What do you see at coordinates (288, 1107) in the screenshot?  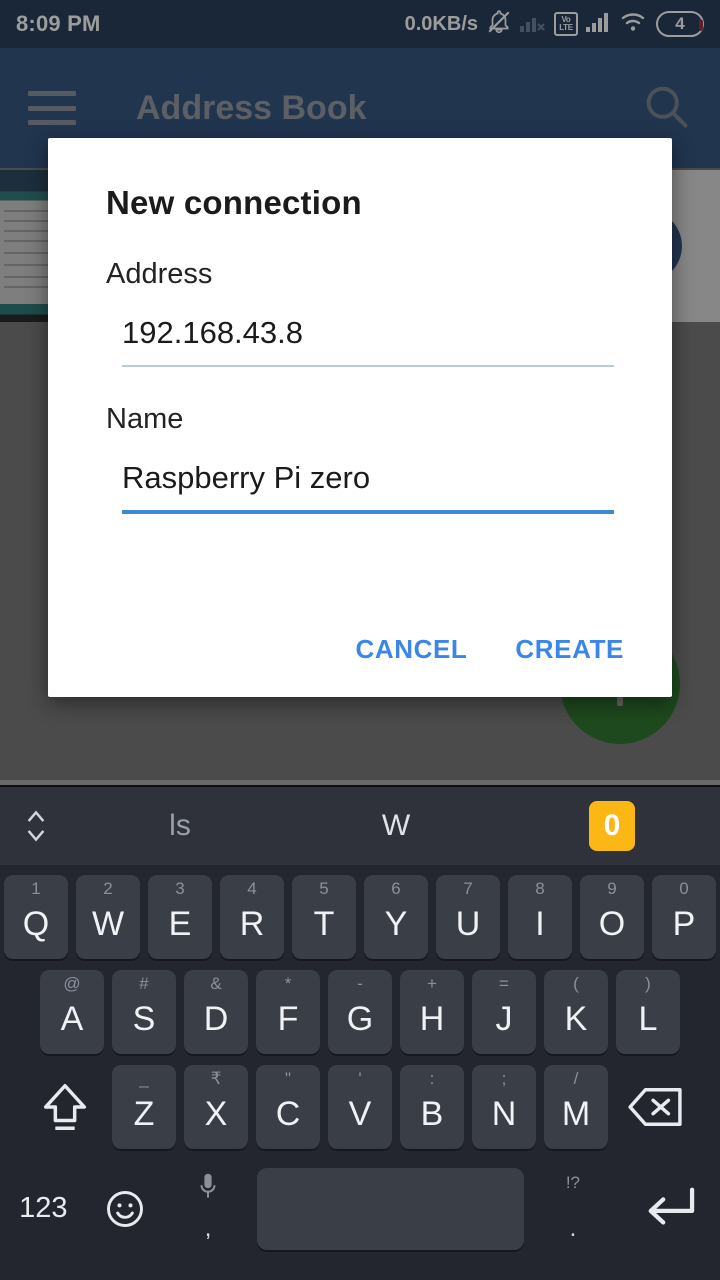 I see `key-c: " C` at bounding box center [288, 1107].